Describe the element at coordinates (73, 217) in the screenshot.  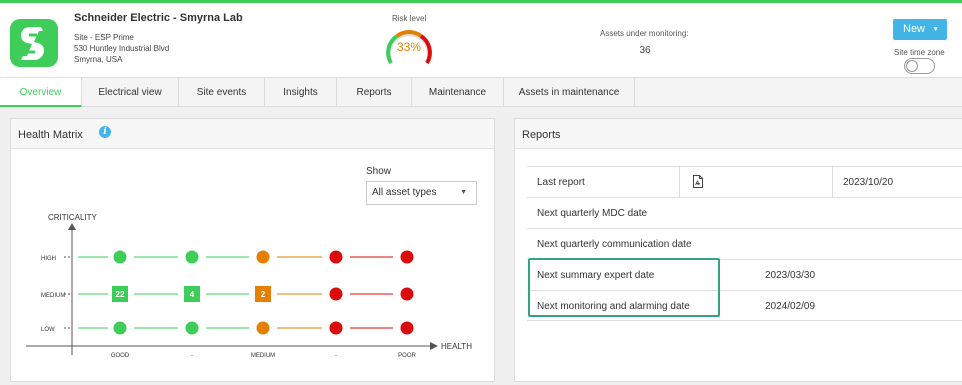
I see `criticality-axis-label: CRITICALITY` at that location.